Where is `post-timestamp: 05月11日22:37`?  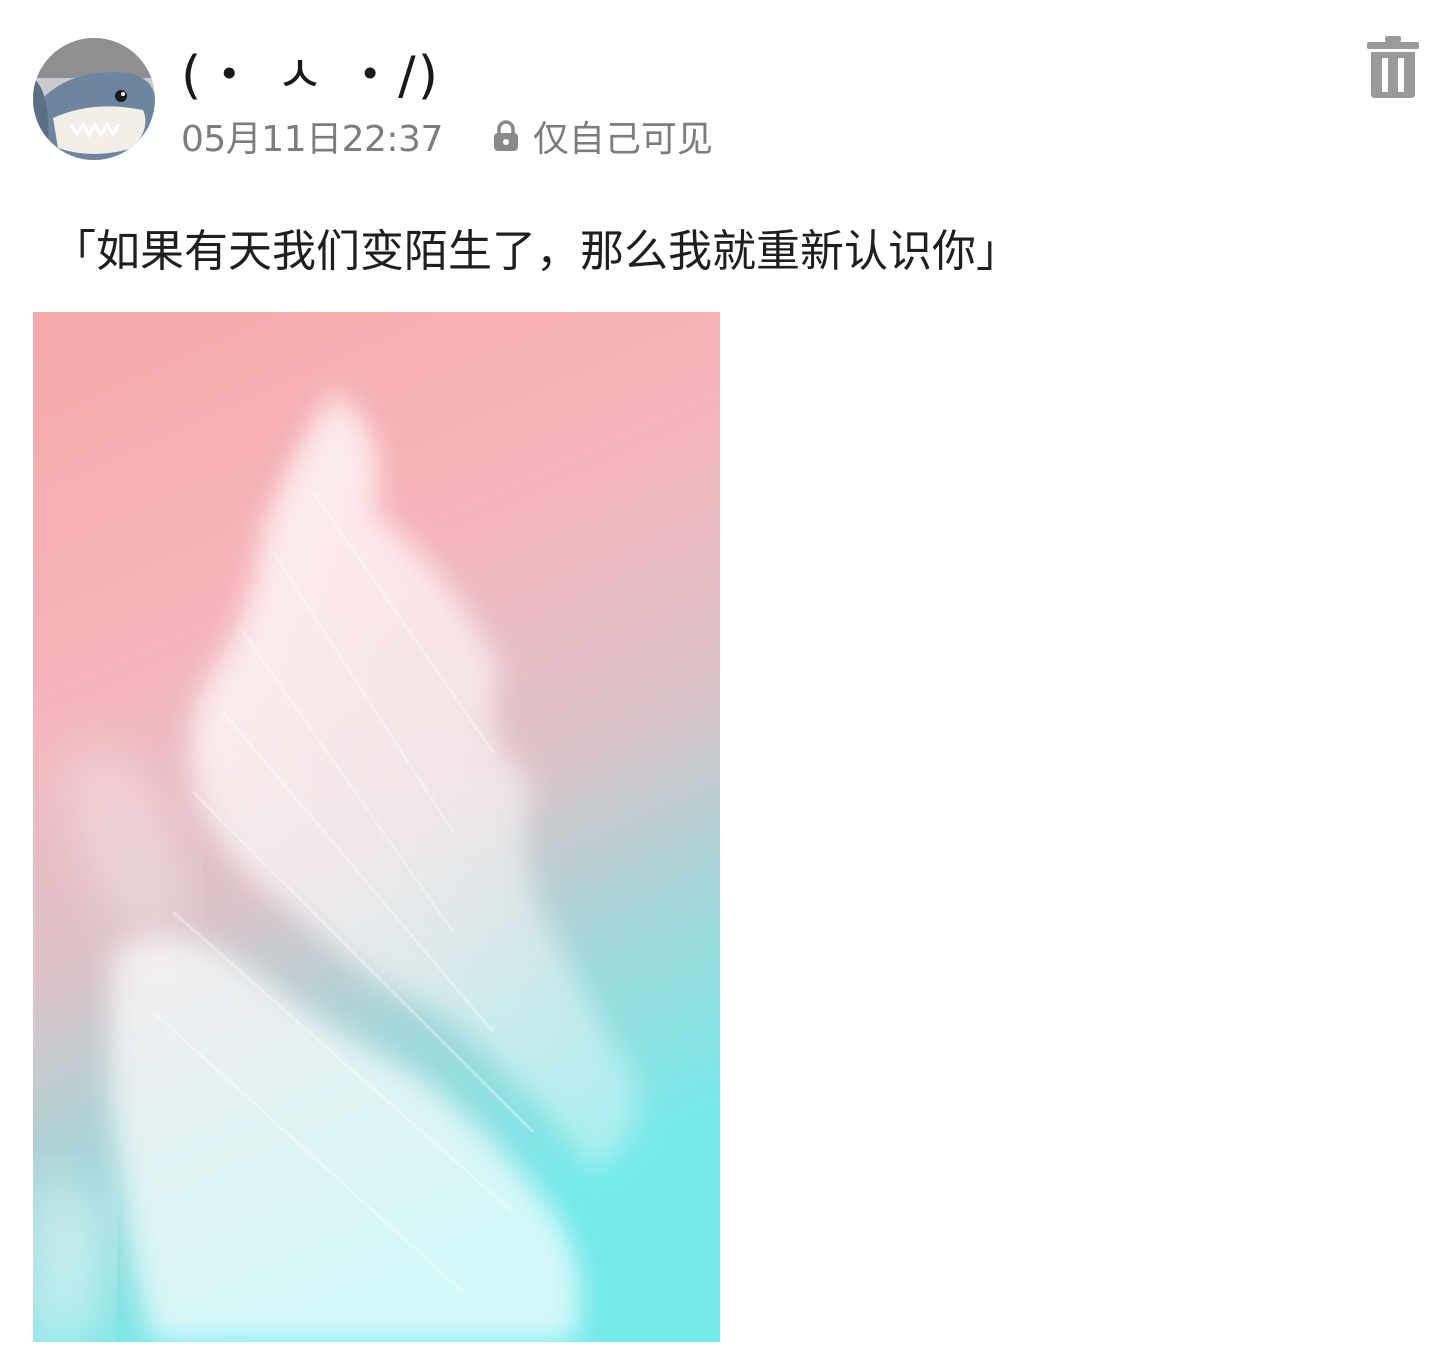
post-timestamp: 05月11日22:37 is located at coordinates (312, 139).